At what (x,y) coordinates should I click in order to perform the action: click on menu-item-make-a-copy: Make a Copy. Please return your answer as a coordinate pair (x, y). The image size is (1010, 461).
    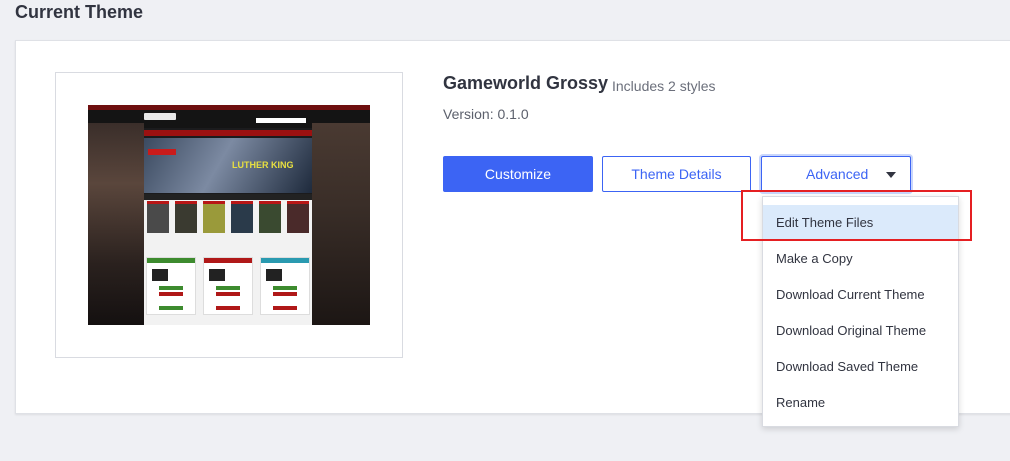
    Looking at the image, I should click on (860, 258).